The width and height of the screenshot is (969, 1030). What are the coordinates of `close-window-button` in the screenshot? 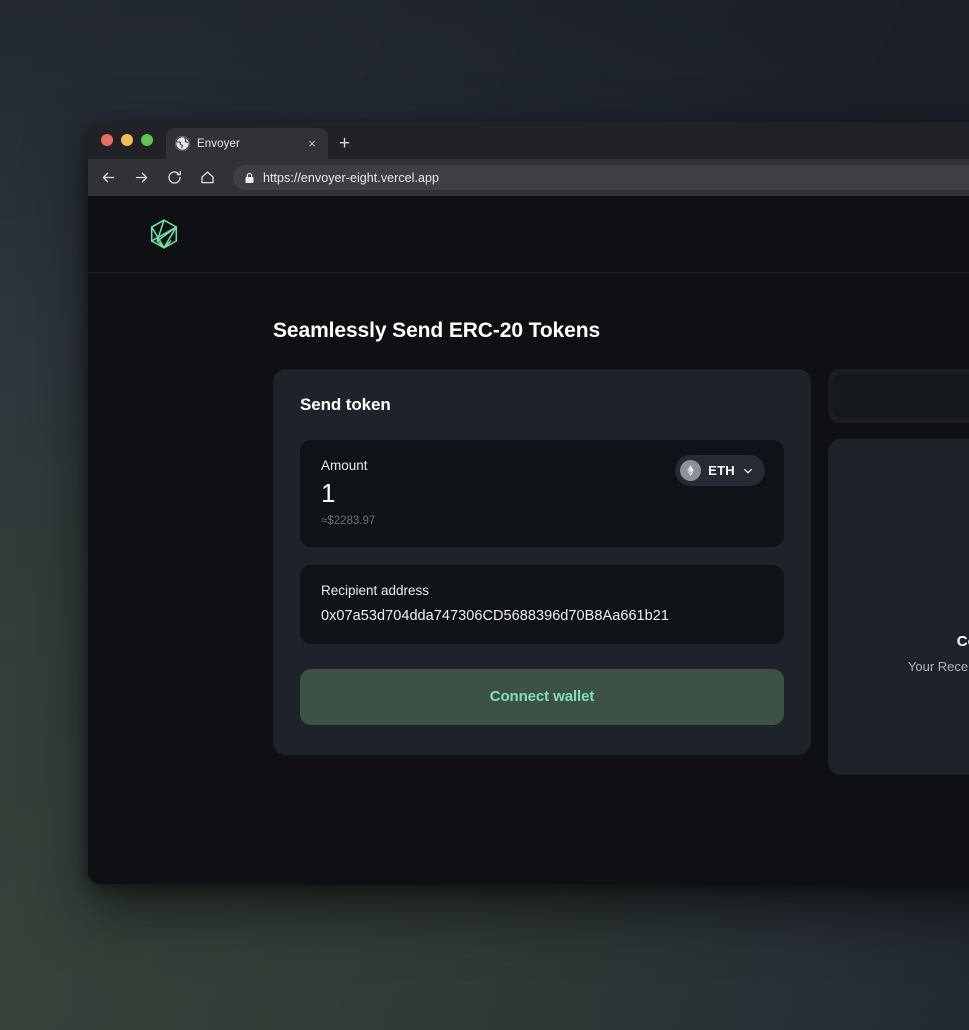 It's located at (107, 139).